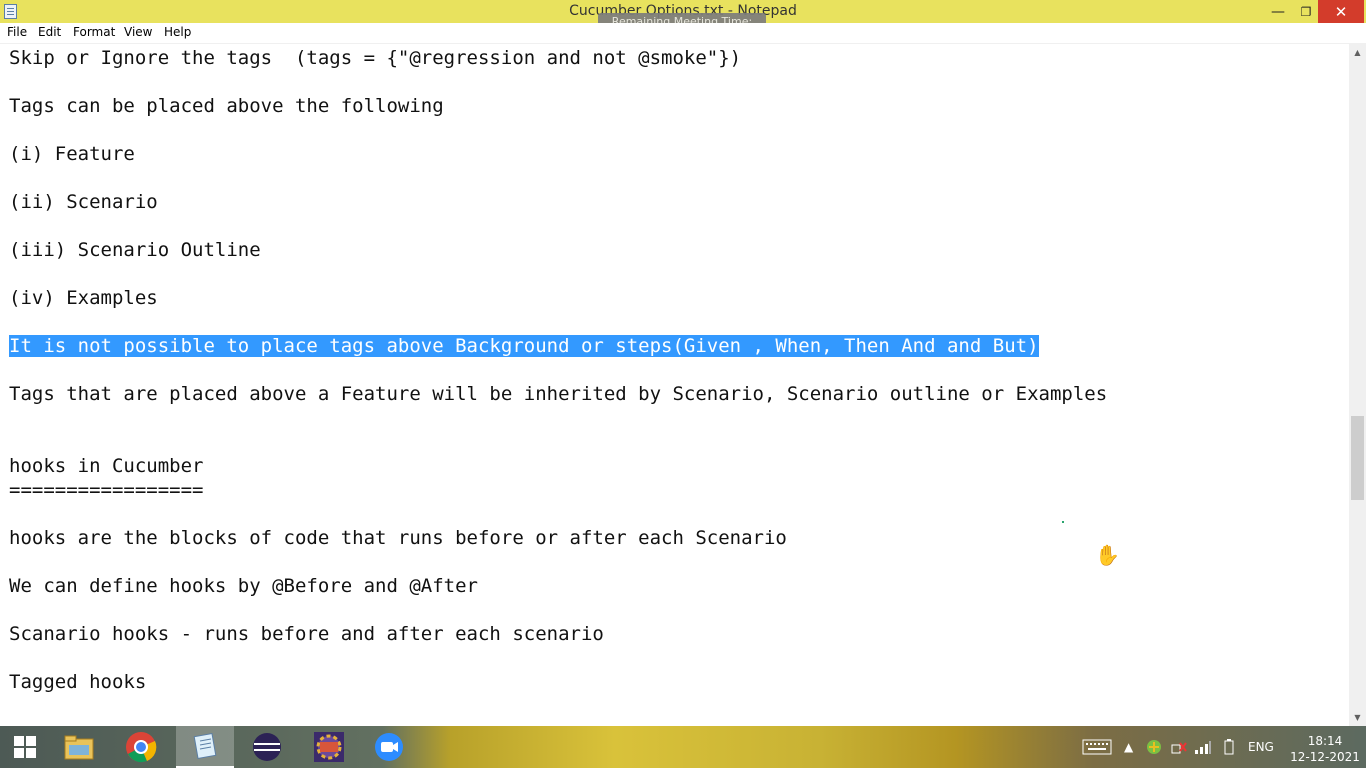 Image resolution: width=1366 pixels, height=768 pixels. I want to click on text-line: (ii) Scenario, so click(83, 202).